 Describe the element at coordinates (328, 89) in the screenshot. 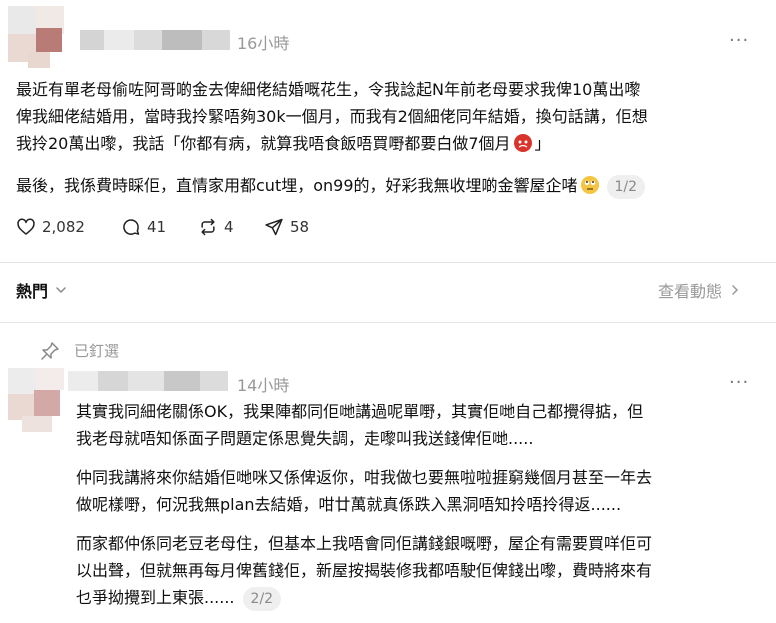

I see `post-text-line: 最近有單老母偷咗阿哥啲金去俾細佬結婚嘅花生，令我諗起N年前老母要求我俾10萬出嚟` at that location.